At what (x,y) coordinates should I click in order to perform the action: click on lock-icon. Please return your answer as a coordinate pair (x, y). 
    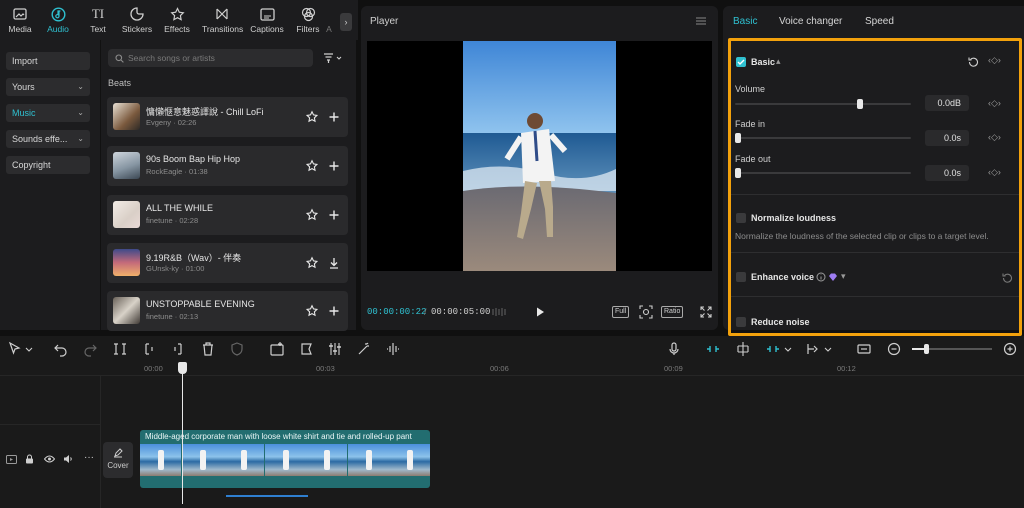
    Looking at the image, I should click on (29, 459).